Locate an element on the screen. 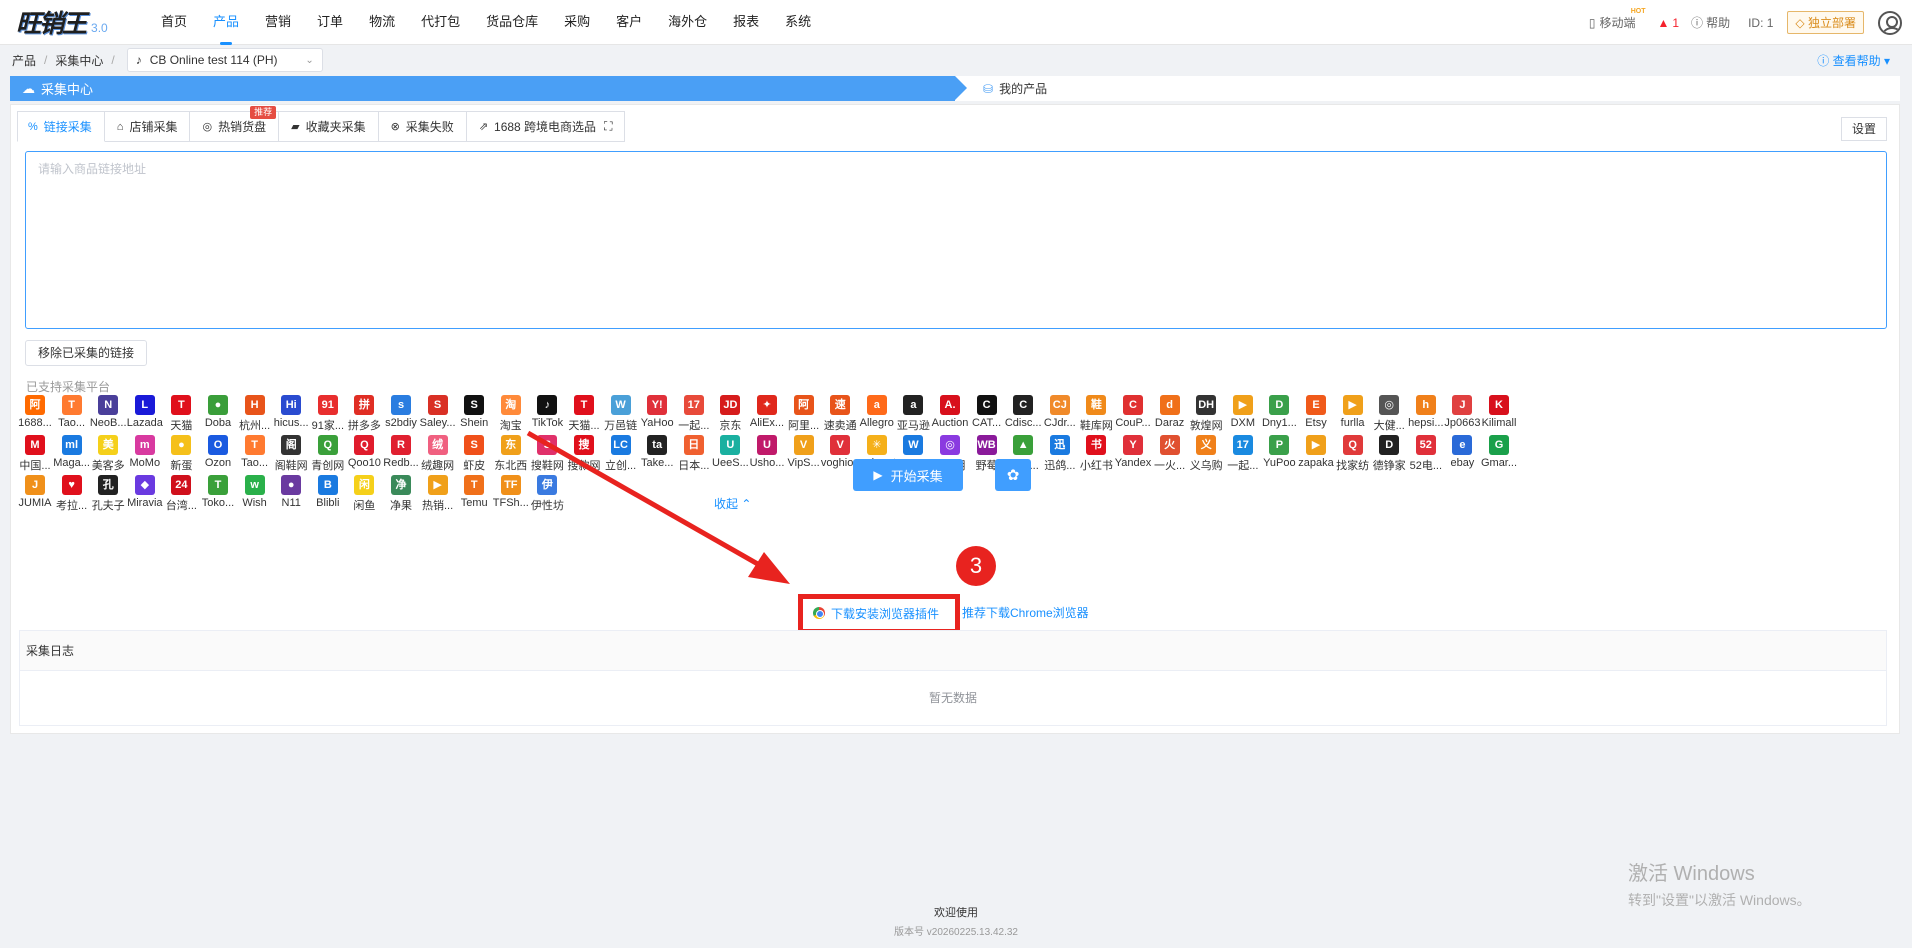 The width and height of the screenshot is (1912, 948). platform-logo-icon: 拼 is located at coordinates (364, 405).